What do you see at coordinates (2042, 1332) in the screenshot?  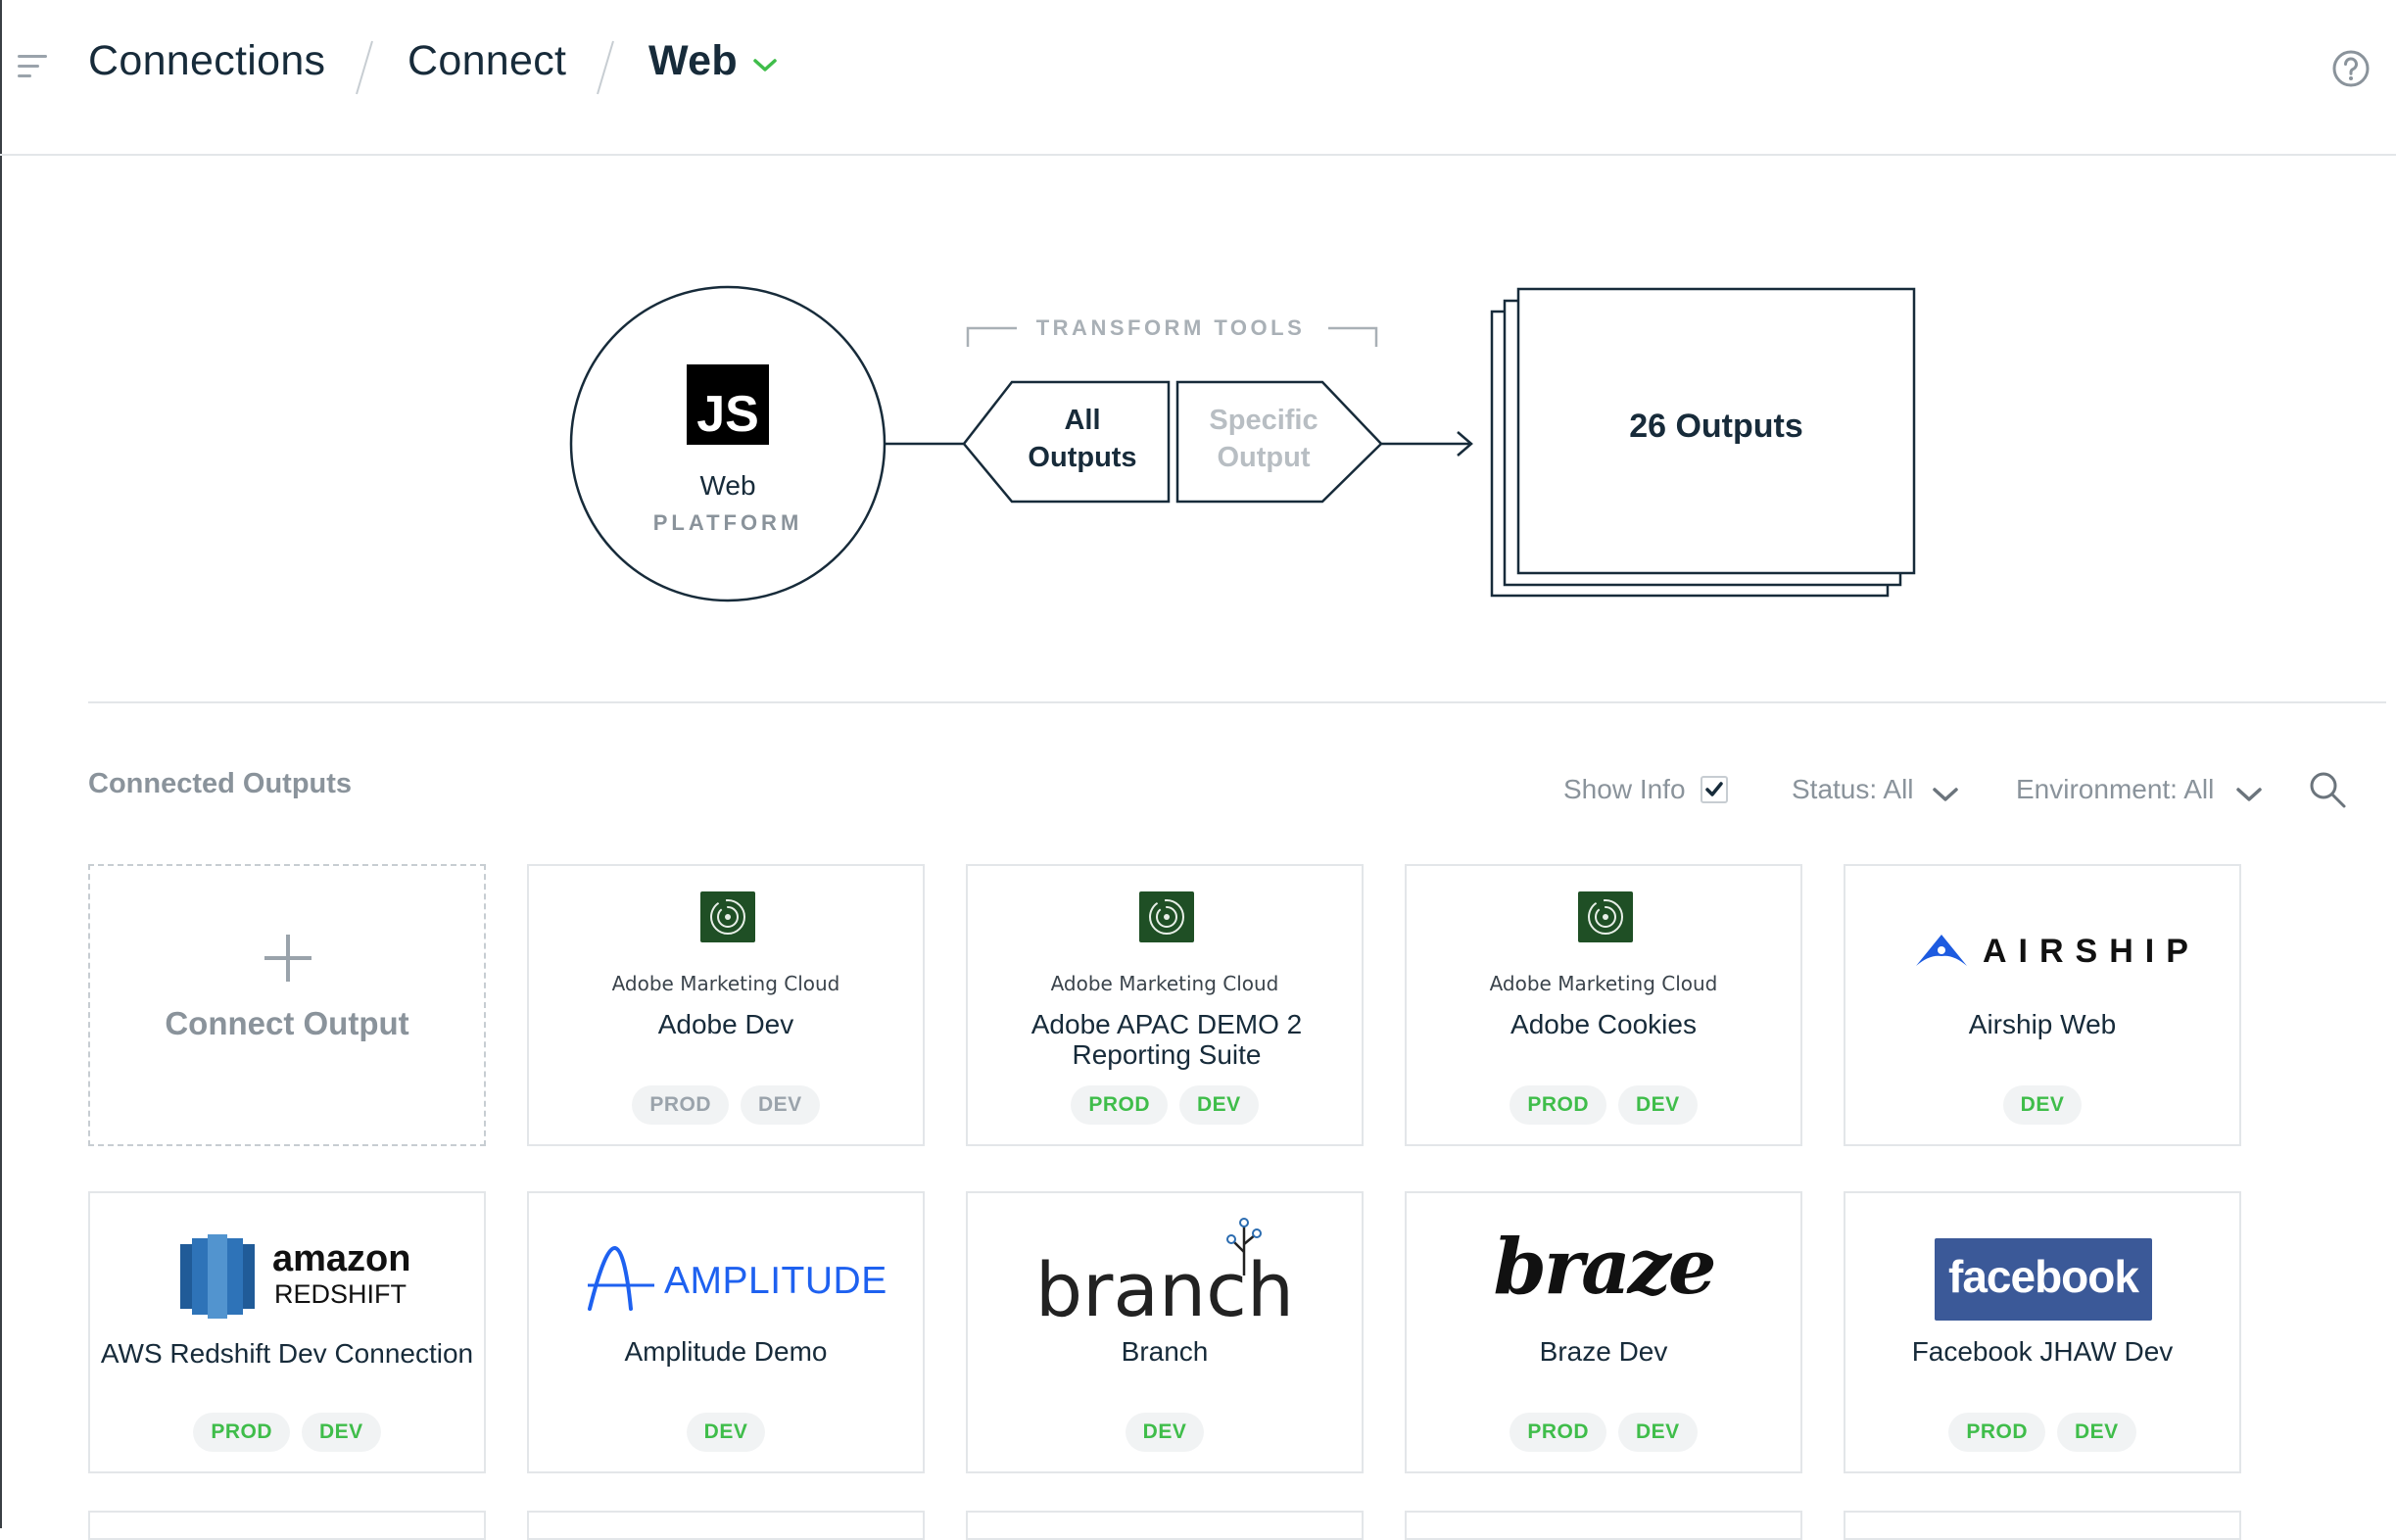 I see `output-card: facebook Facebook JHAW Dev PROD DEV` at bounding box center [2042, 1332].